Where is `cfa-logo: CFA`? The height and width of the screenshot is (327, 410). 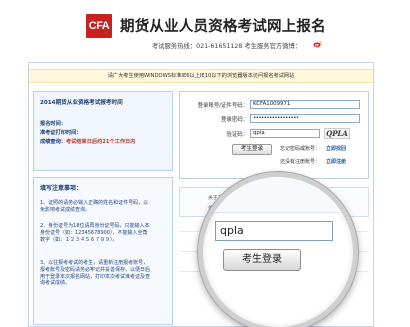 cfa-logo: CFA is located at coordinates (99, 26).